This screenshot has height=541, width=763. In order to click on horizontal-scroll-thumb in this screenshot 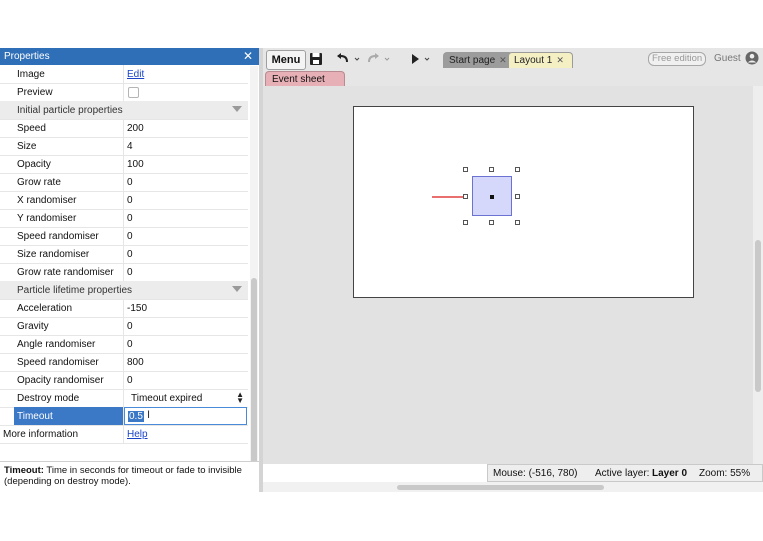, I will do `click(500, 487)`.